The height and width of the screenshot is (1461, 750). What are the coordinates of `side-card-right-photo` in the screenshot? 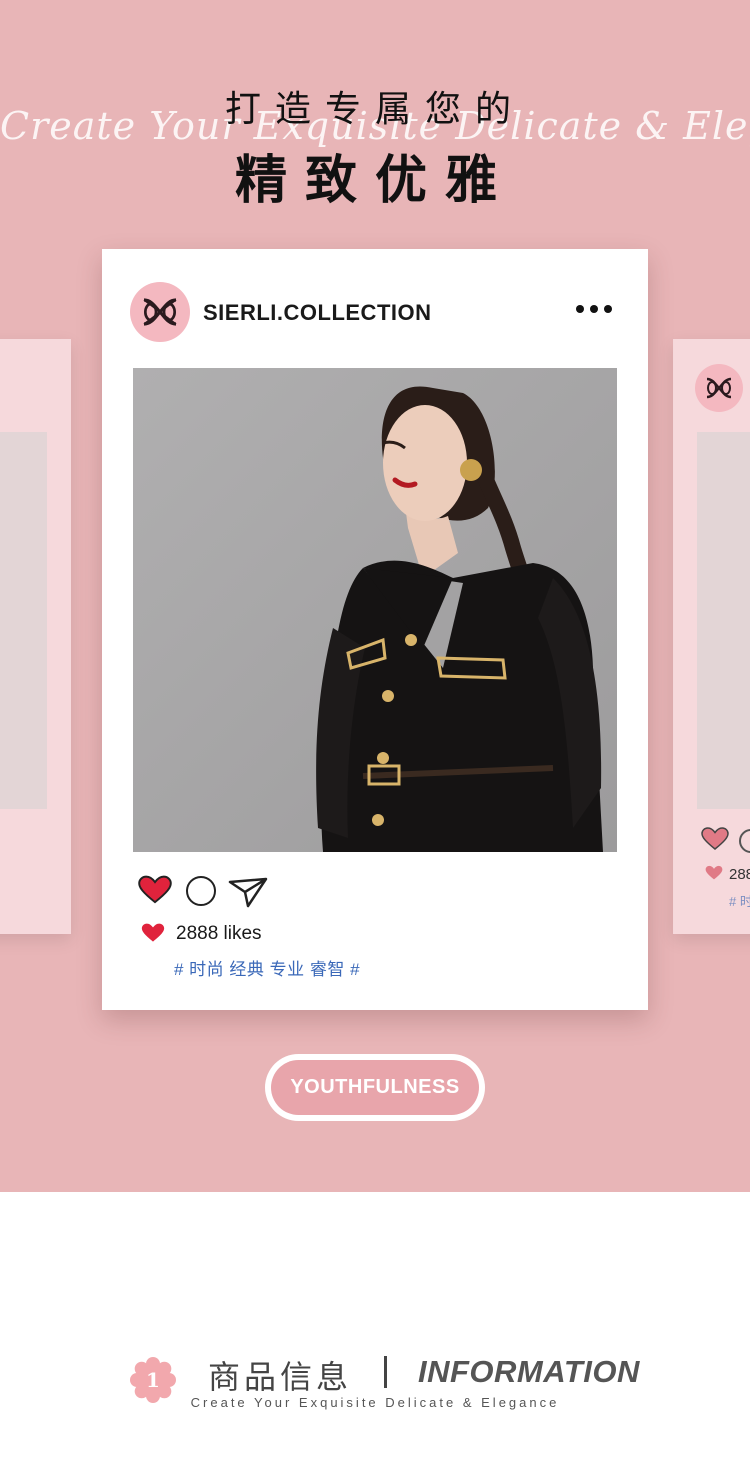 It's located at (723, 620).